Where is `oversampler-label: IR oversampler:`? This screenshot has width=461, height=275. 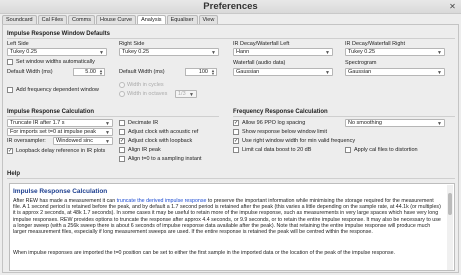
oversampler-label: IR oversampler: is located at coordinates (26, 141).